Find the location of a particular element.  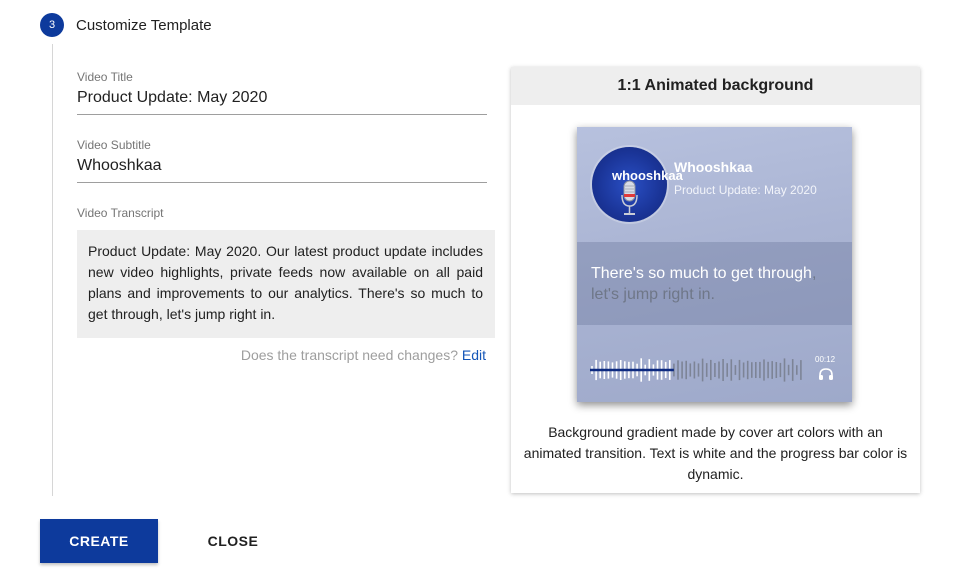

video-title-label: Video Title is located at coordinates (105, 77).